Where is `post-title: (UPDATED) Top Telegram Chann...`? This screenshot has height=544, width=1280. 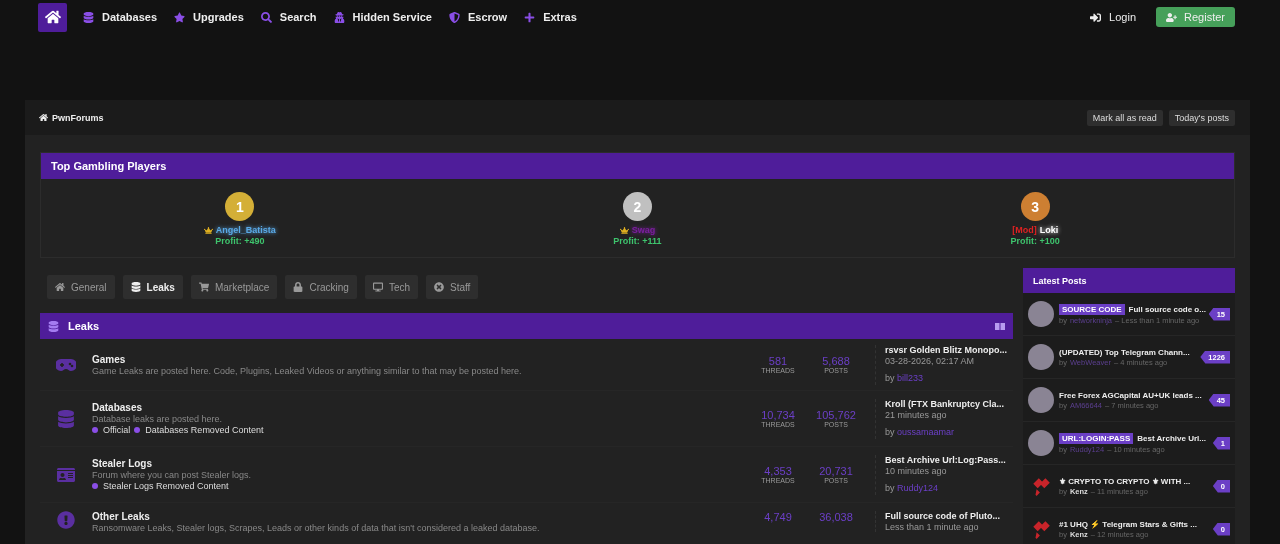
post-title: (UPDATED) Top Telegram Chann... is located at coordinates (1124, 352).